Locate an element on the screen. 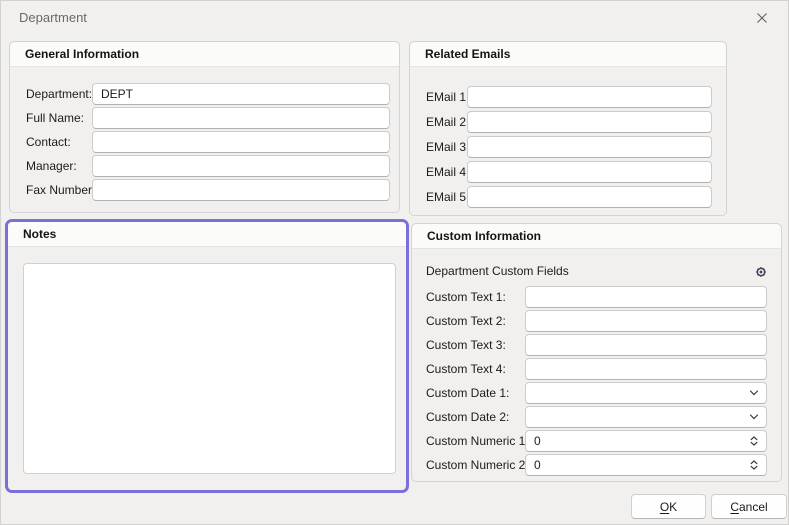 This screenshot has width=789, height=525. email-2-input is located at coordinates (589, 122).